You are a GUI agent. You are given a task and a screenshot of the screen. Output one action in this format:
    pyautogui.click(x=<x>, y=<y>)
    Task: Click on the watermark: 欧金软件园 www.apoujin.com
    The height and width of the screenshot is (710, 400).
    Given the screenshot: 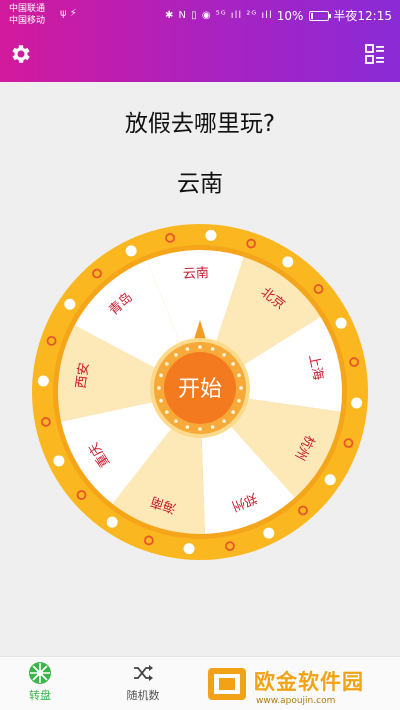 What is the action you would take?
    pyautogui.click(x=299, y=685)
    